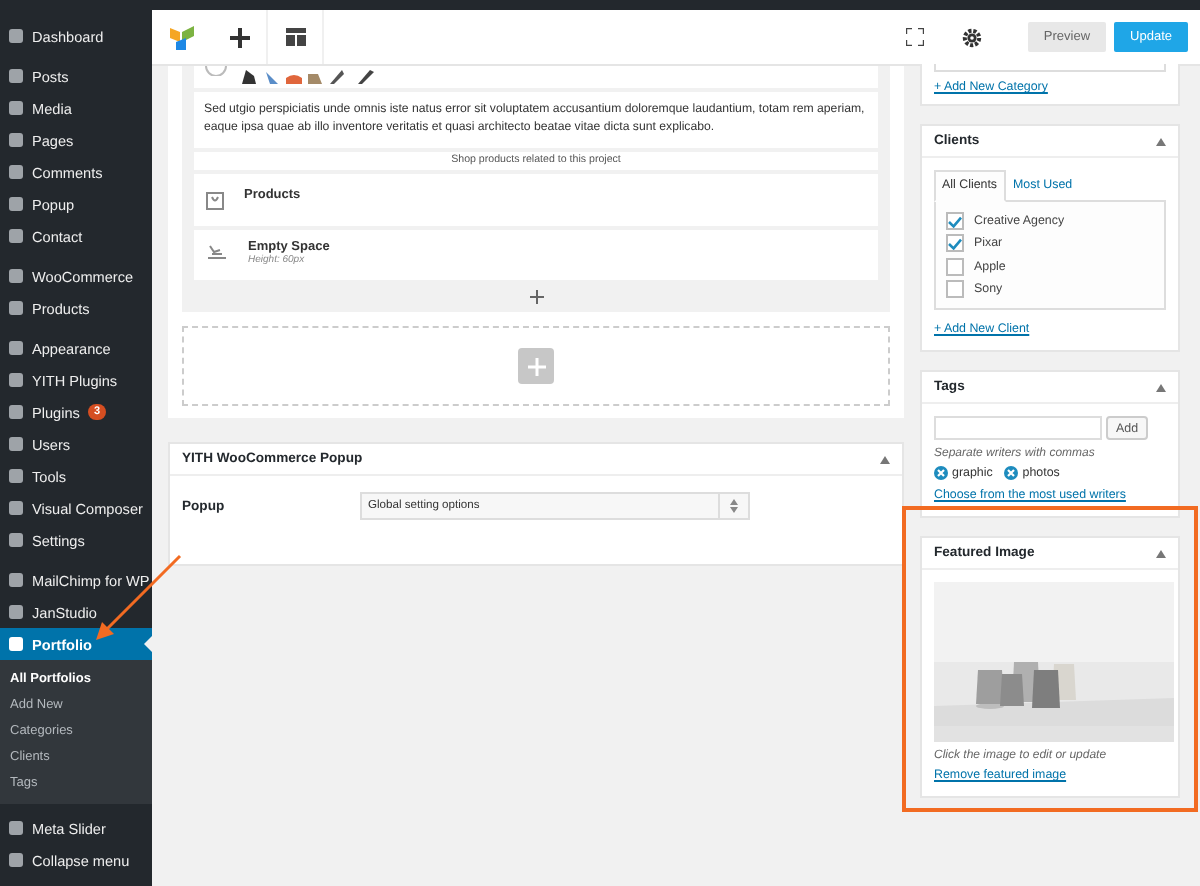 The height and width of the screenshot is (886, 1200). Describe the element at coordinates (217, 252) in the screenshot. I see `spacer-icon` at that location.